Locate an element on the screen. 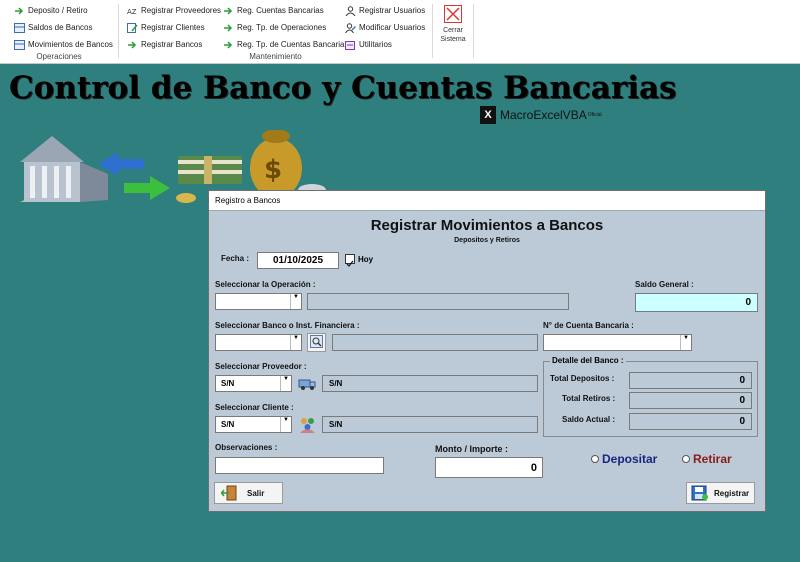 The image size is (800, 562). proveedor-label: Seleccionar Proveedor : is located at coordinates (261, 366).